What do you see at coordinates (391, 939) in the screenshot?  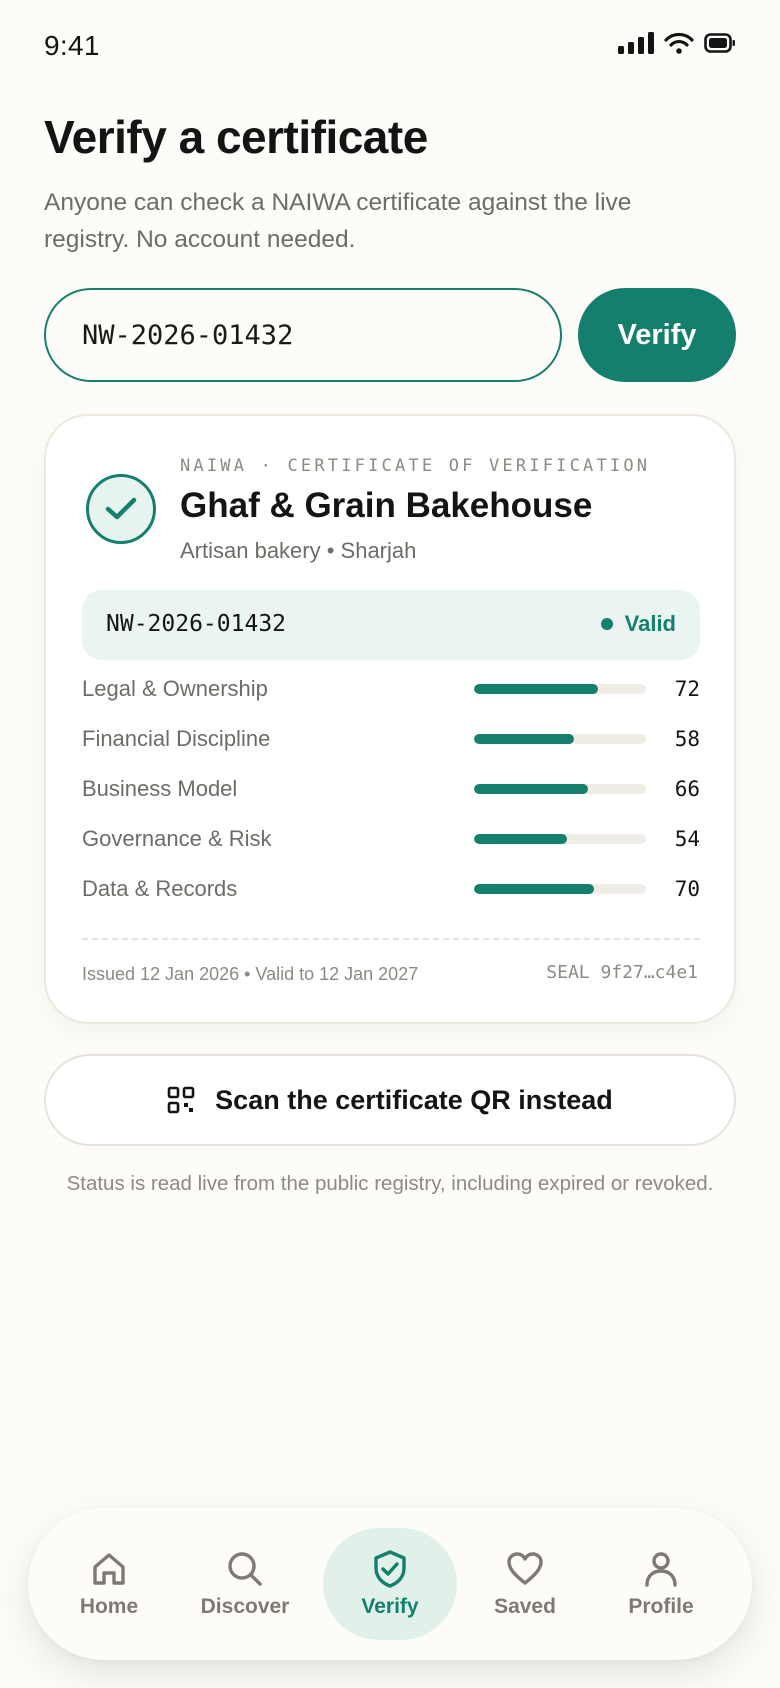 I see `card-divider` at bounding box center [391, 939].